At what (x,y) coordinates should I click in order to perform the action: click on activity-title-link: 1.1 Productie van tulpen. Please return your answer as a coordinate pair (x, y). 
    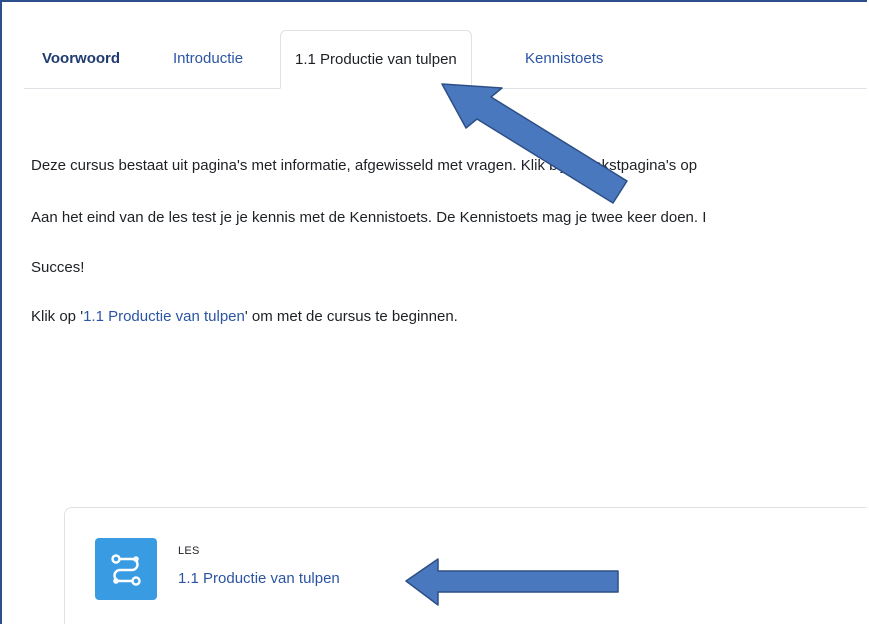
    Looking at the image, I should click on (259, 578).